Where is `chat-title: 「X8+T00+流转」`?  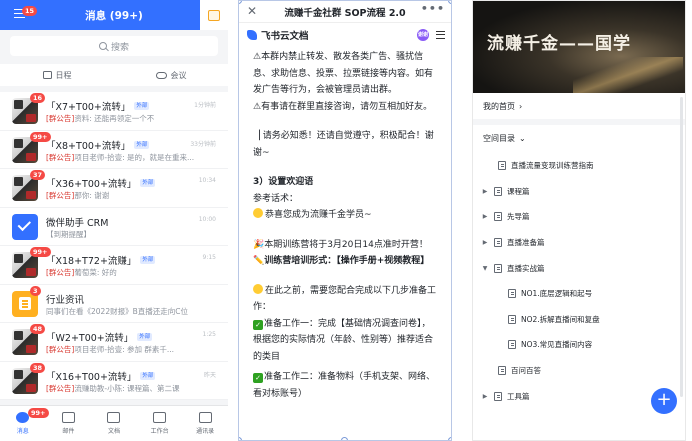
chat-title: 「X8+T00+流转」 is located at coordinates (88, 146).